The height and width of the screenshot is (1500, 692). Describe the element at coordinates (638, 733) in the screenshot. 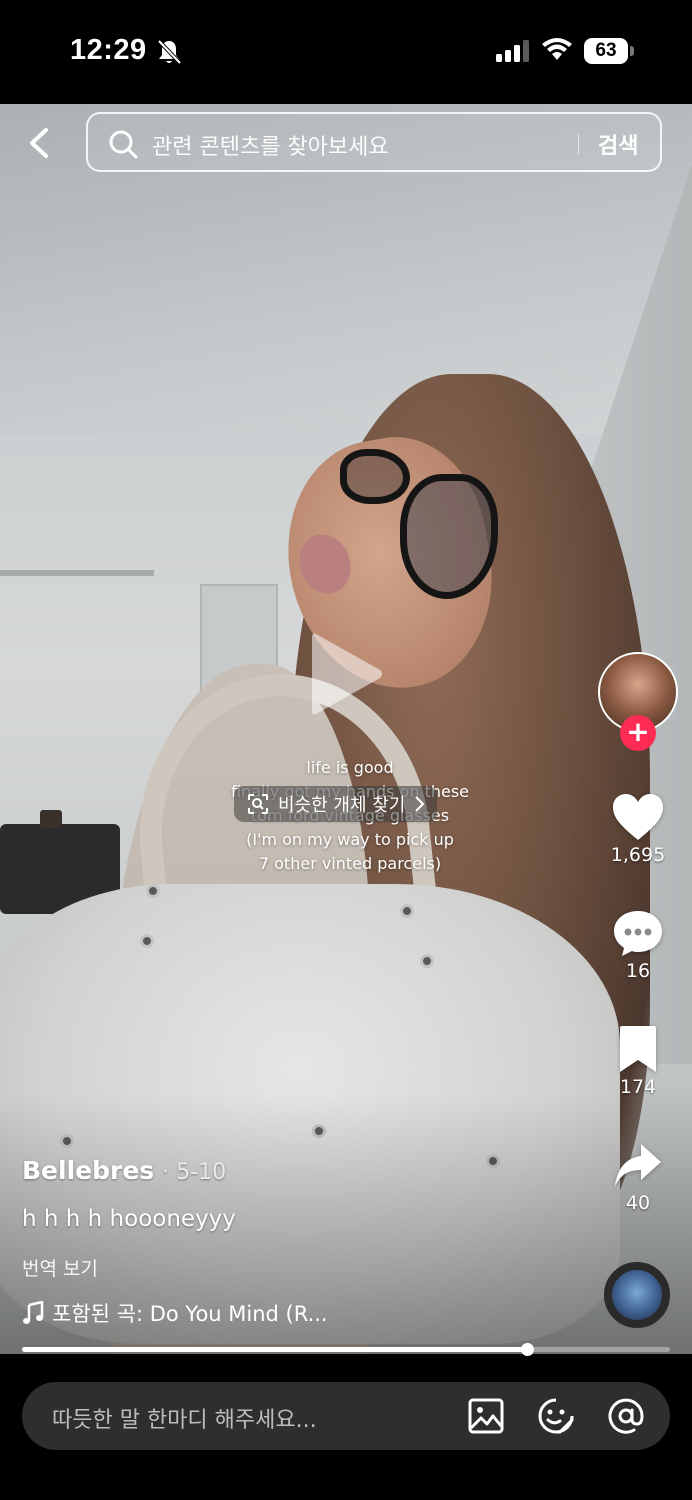

I see `follow-button: +` at that location.